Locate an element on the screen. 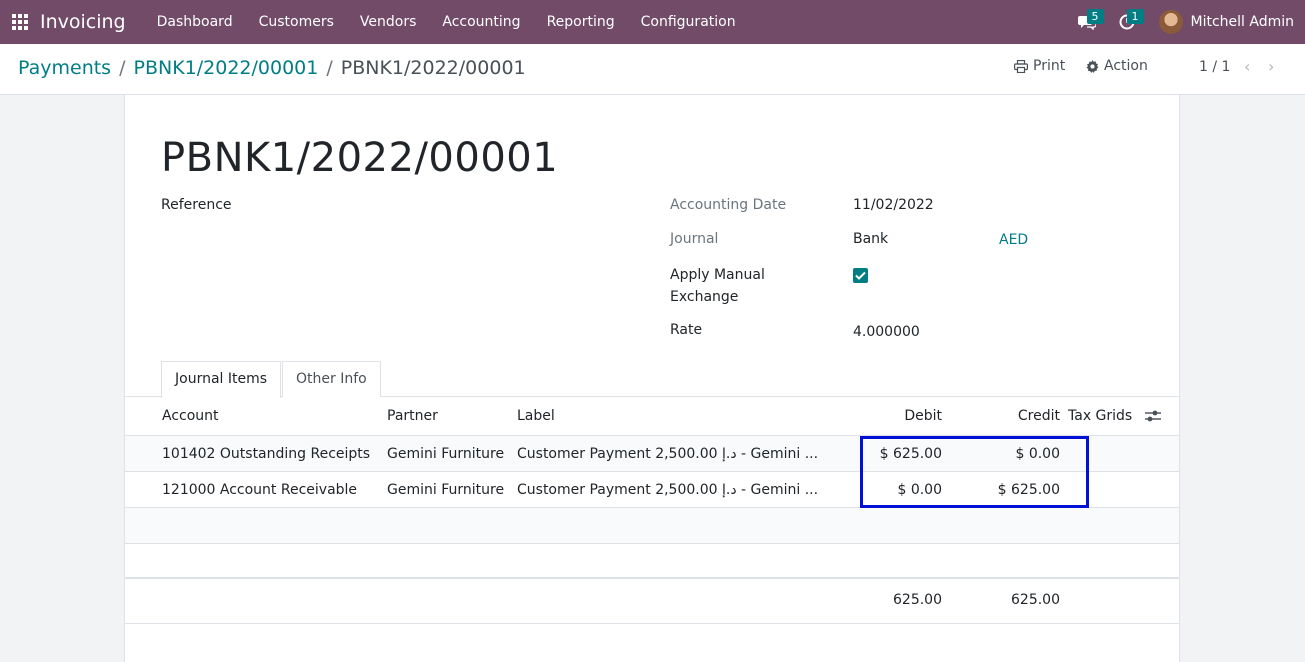 The width and height of the screenshot is (1305, 662). journal-label: Journal is located at coordinates (694, 239).